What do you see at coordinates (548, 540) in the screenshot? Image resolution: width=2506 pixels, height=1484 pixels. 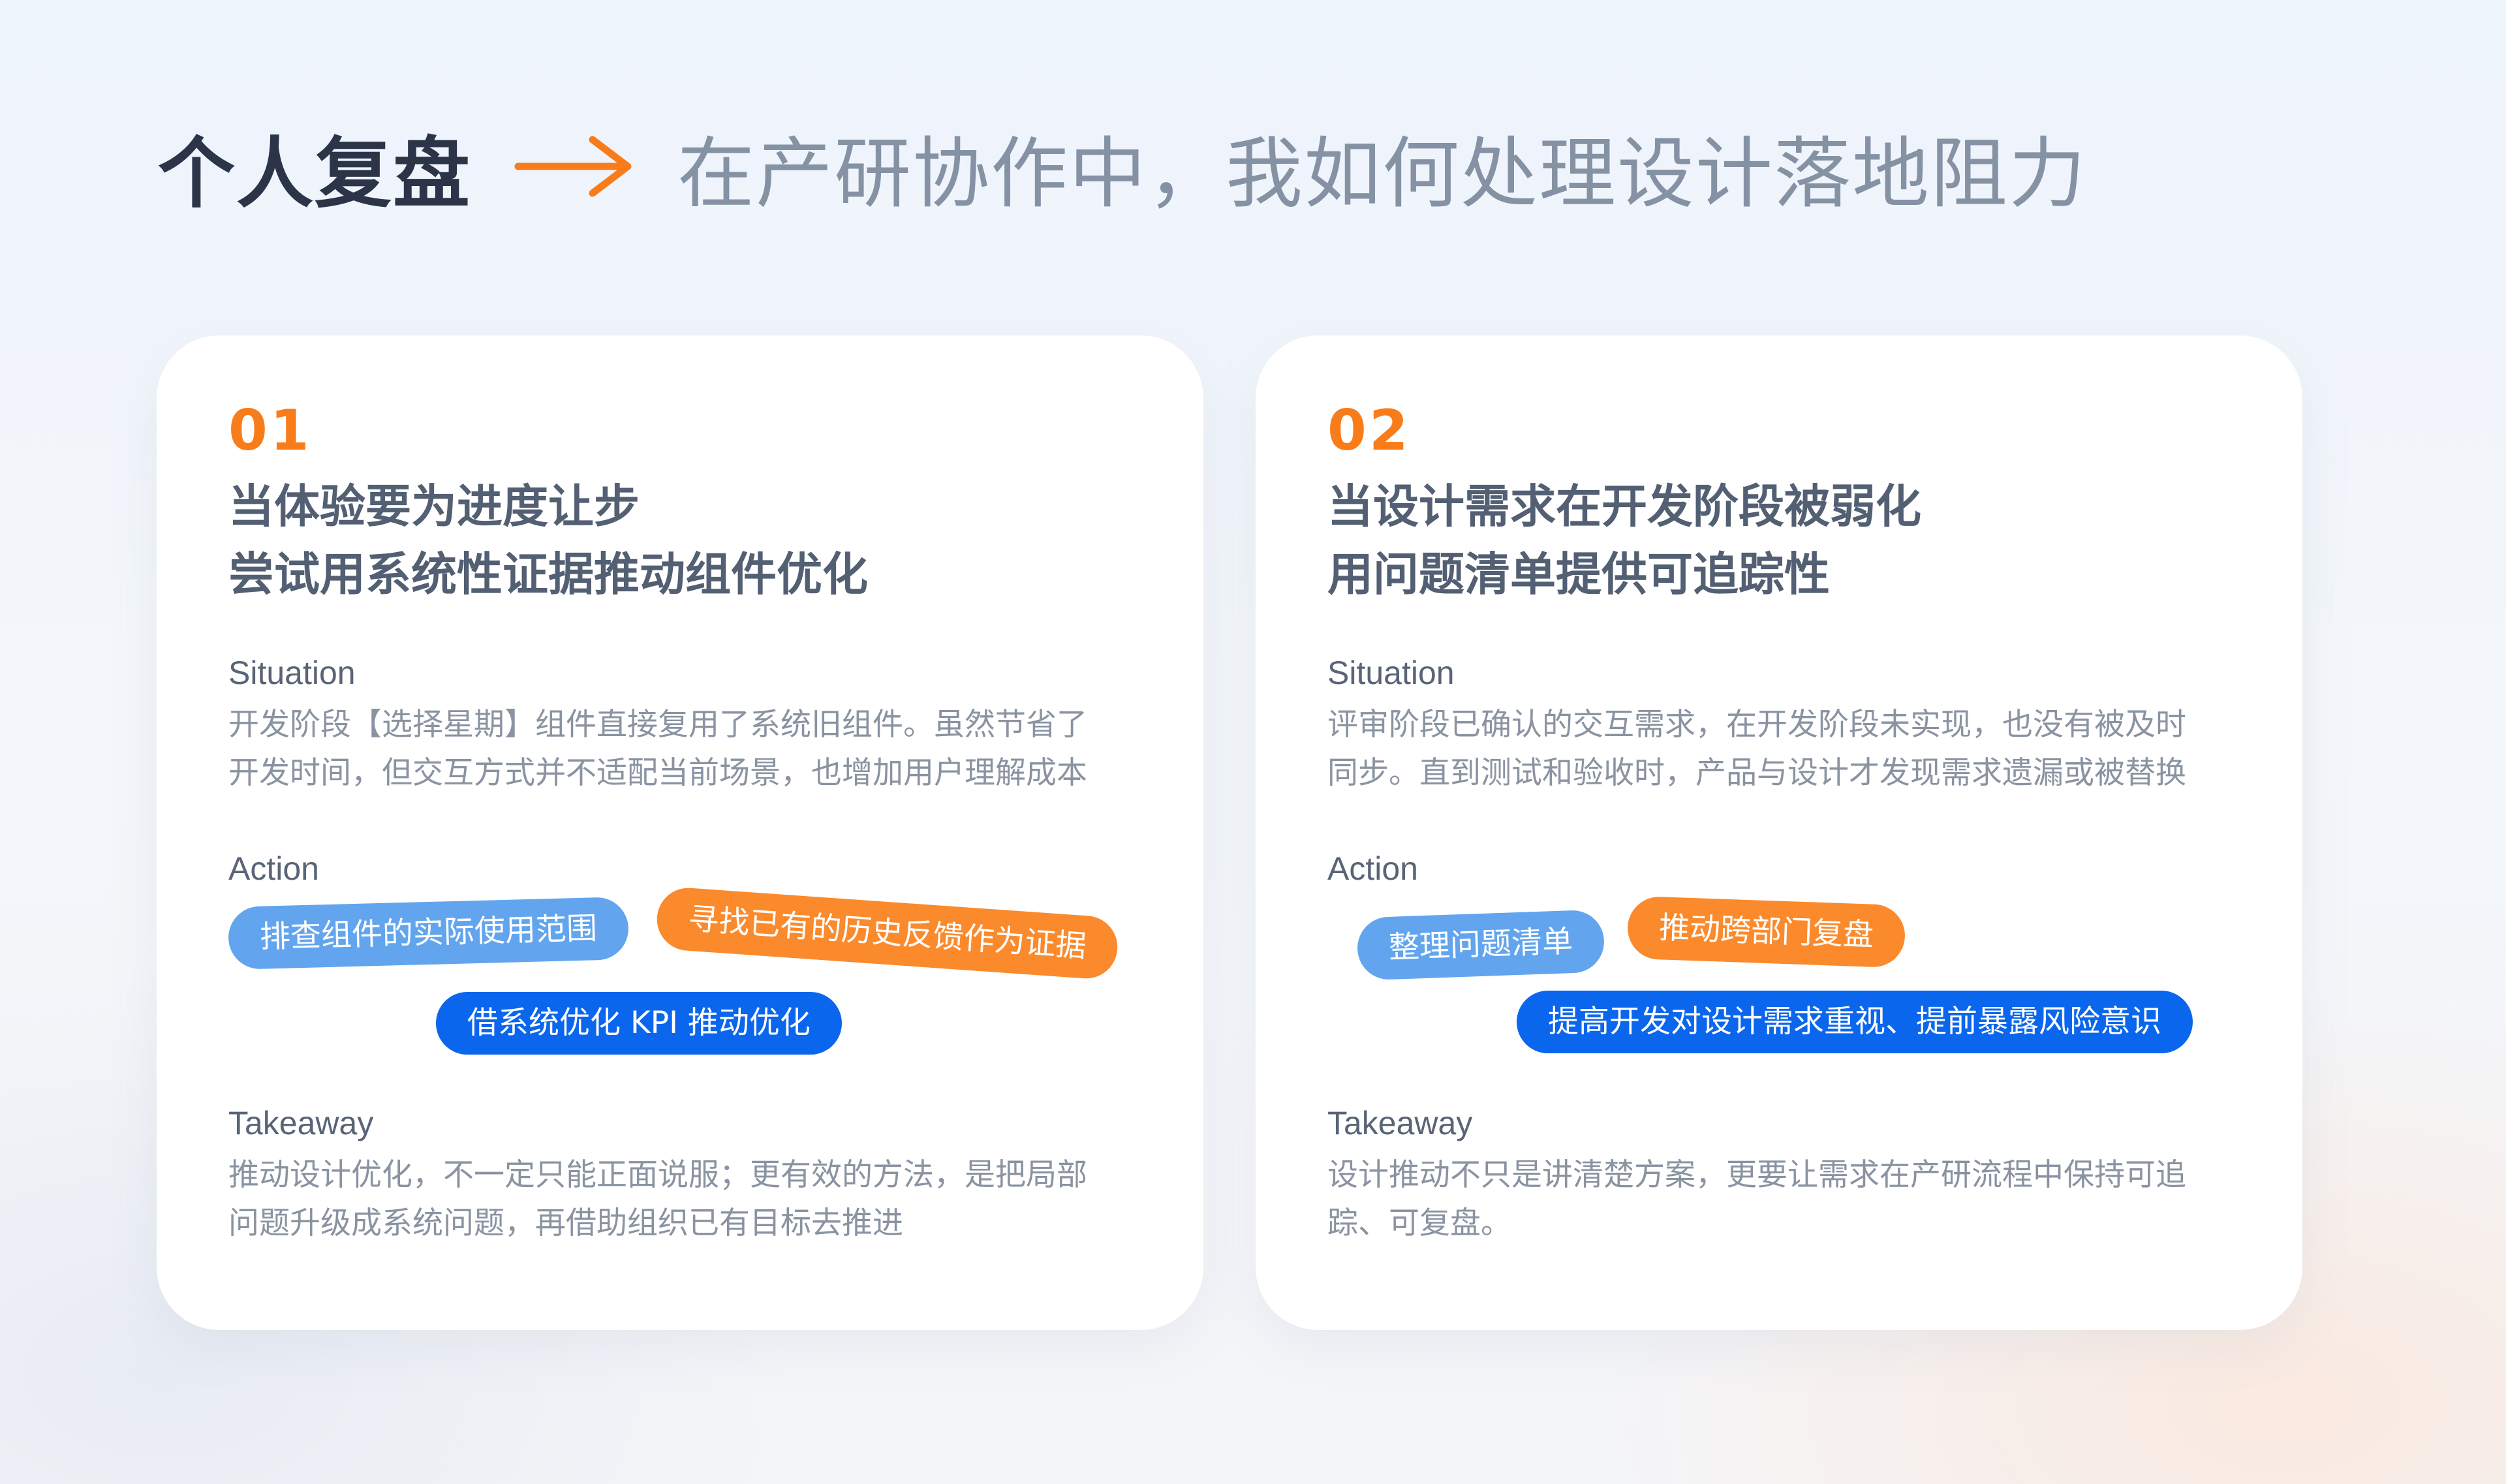 I see `card-heading: 当体验要为进度让步 尝试用系统性证据推动组件优化` at bounding box center [548, 540].